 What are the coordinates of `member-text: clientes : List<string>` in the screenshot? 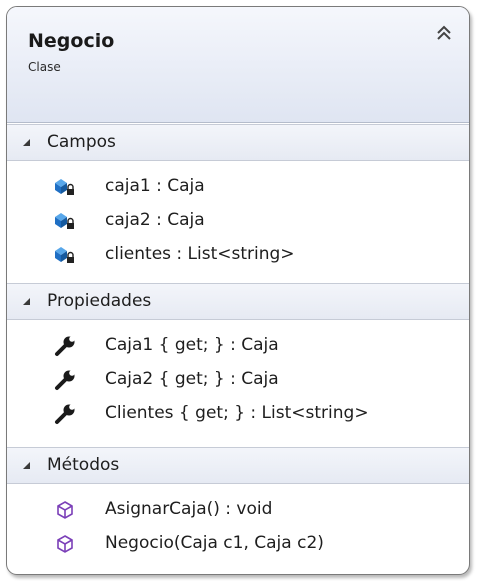 It's located at (200, 254).